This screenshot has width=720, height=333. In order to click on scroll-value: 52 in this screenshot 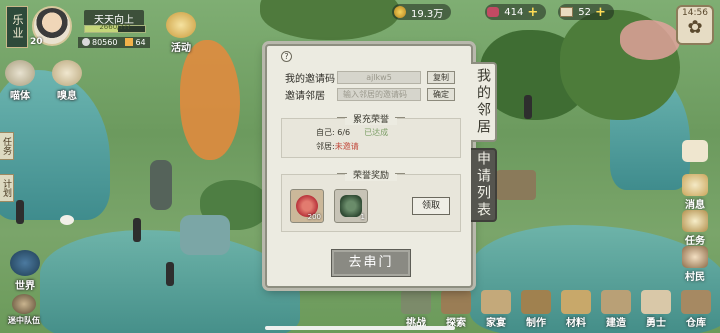, I will do `click(584, 12)`.